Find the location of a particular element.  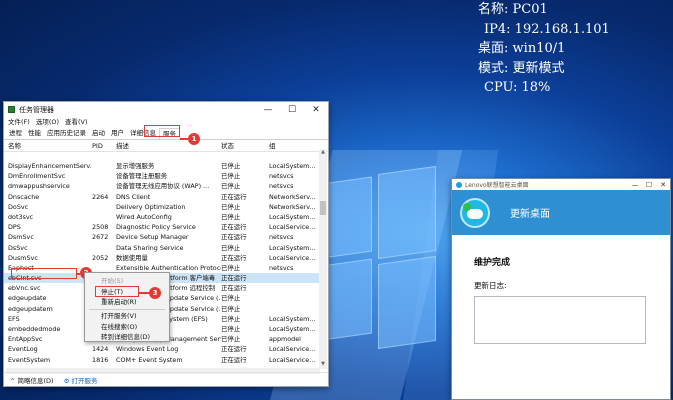

scroll-up-icon: ▲ is located at coordinates (323, 153).